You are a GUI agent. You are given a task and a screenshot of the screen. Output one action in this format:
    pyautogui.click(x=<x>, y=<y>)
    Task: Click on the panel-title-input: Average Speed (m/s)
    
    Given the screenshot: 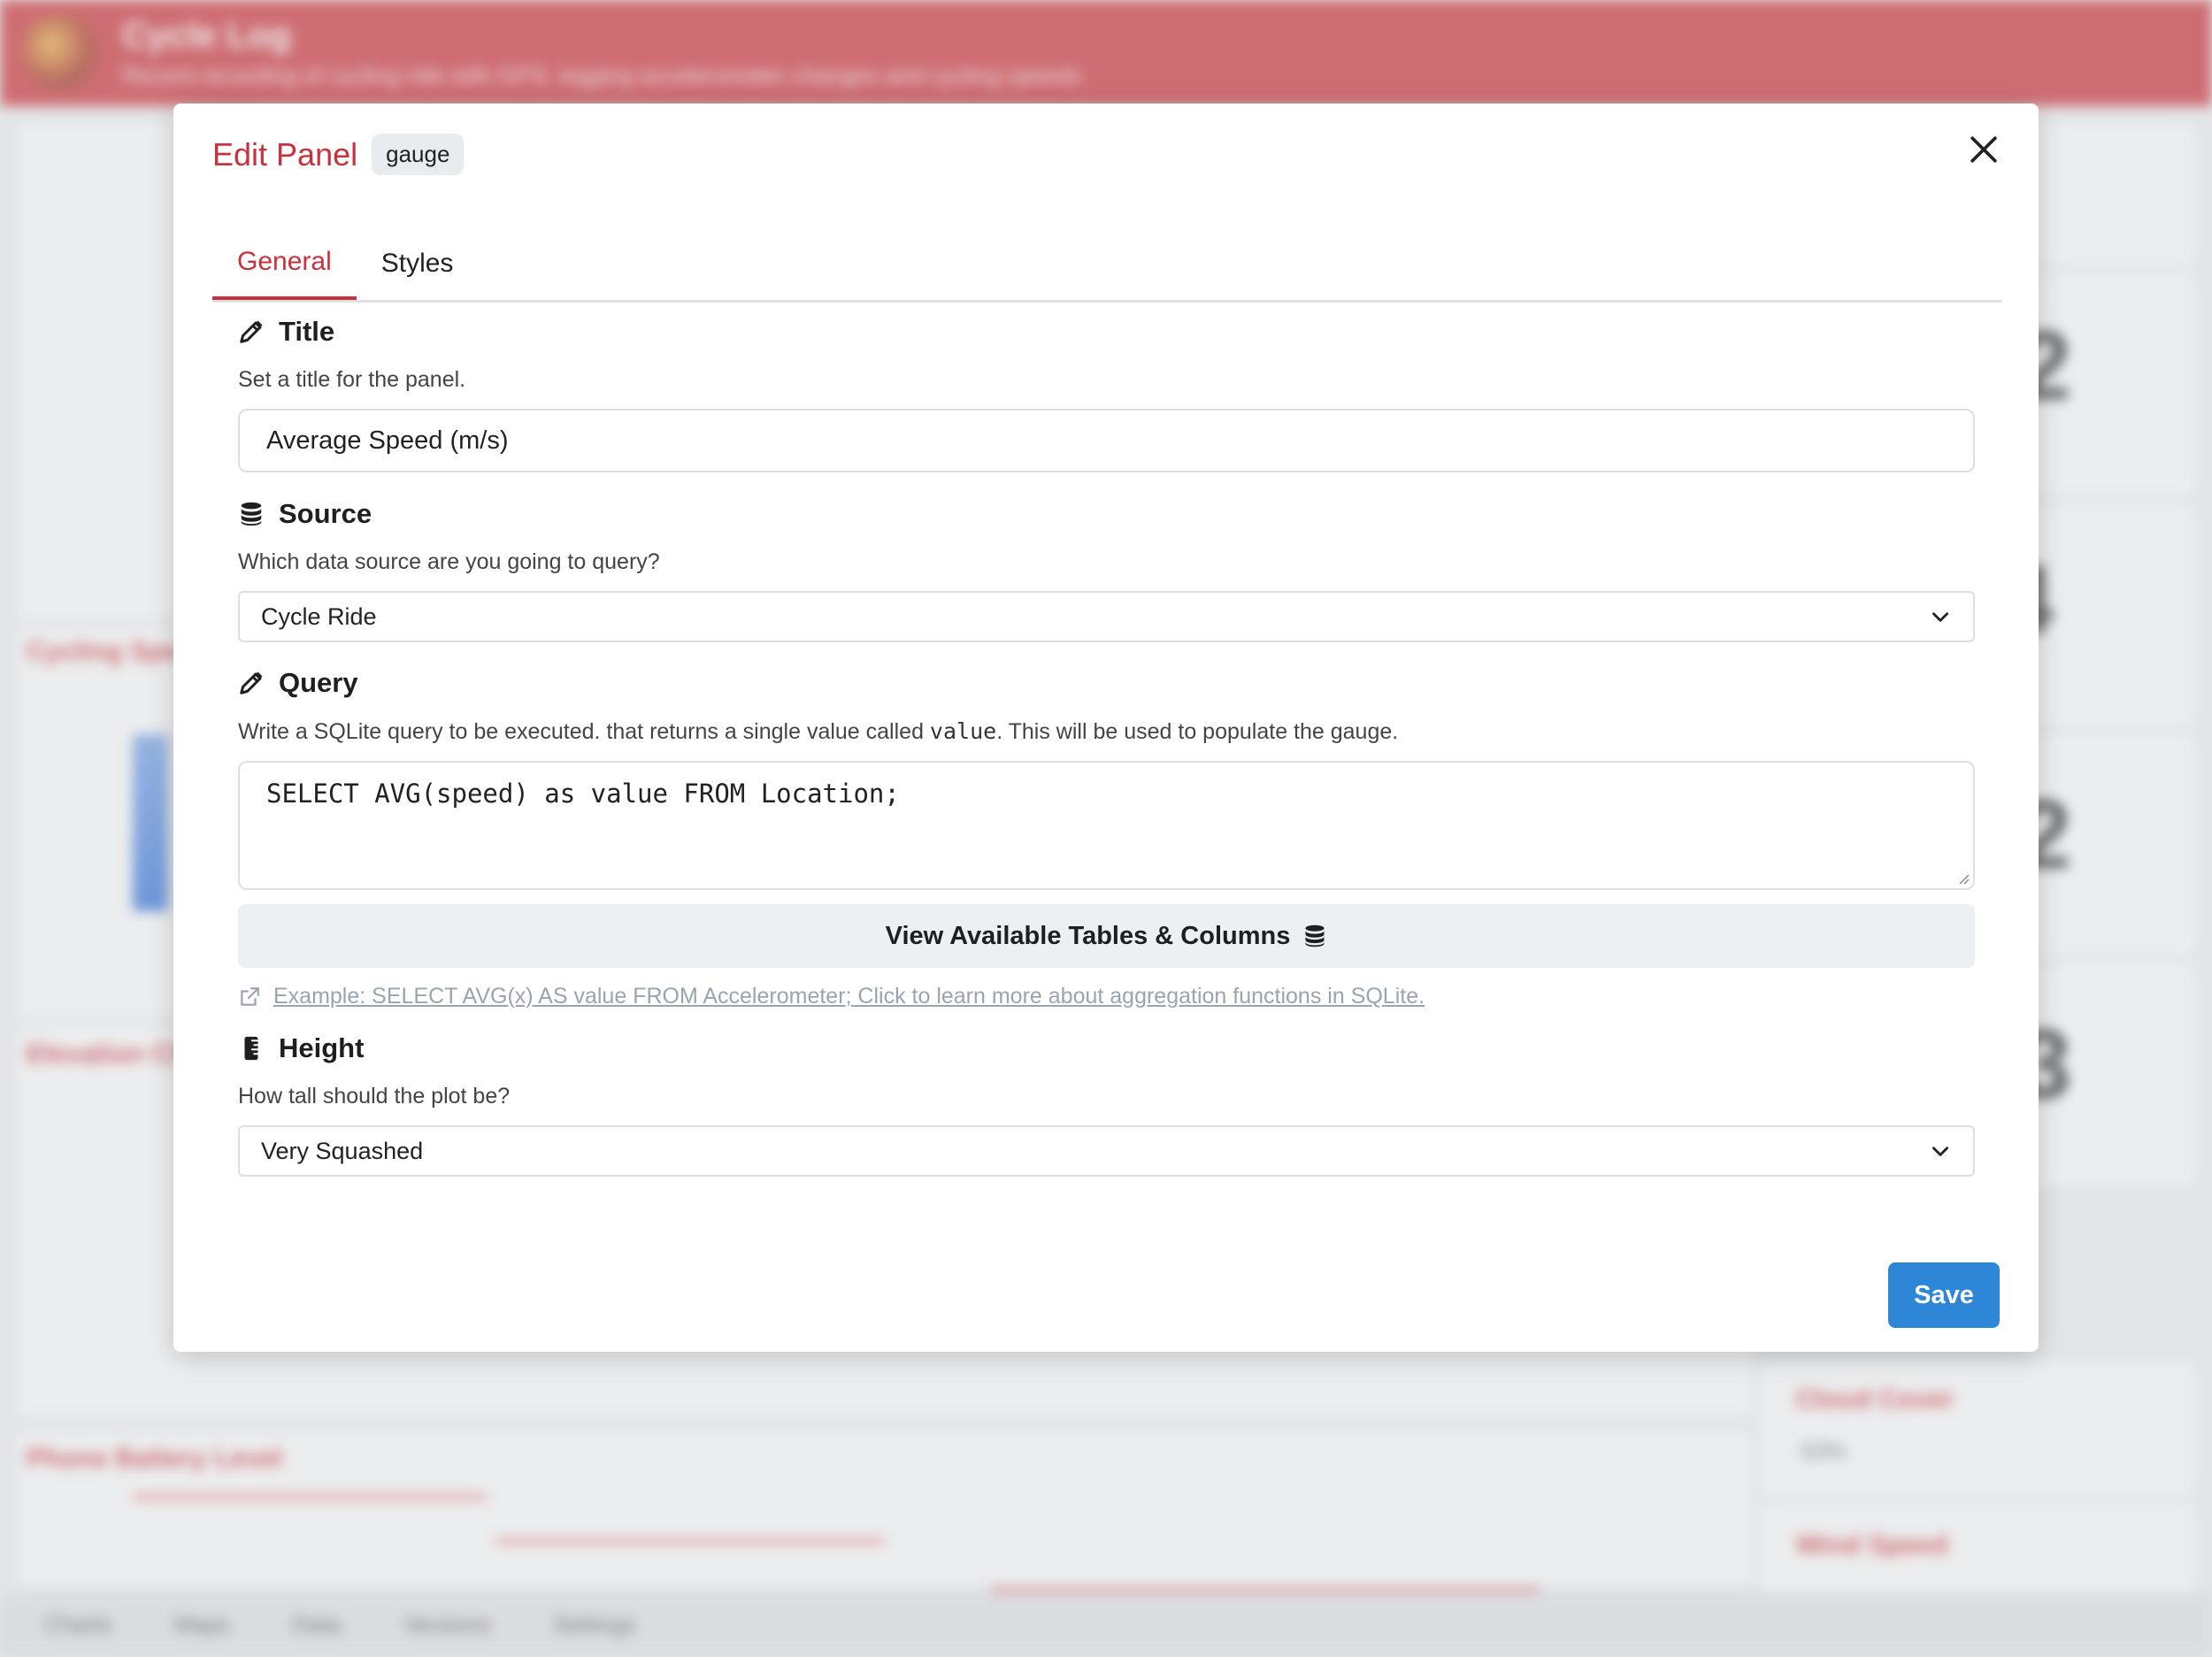 What is the action you would take?
    pyautogui.click(x=1107, y=440)
    